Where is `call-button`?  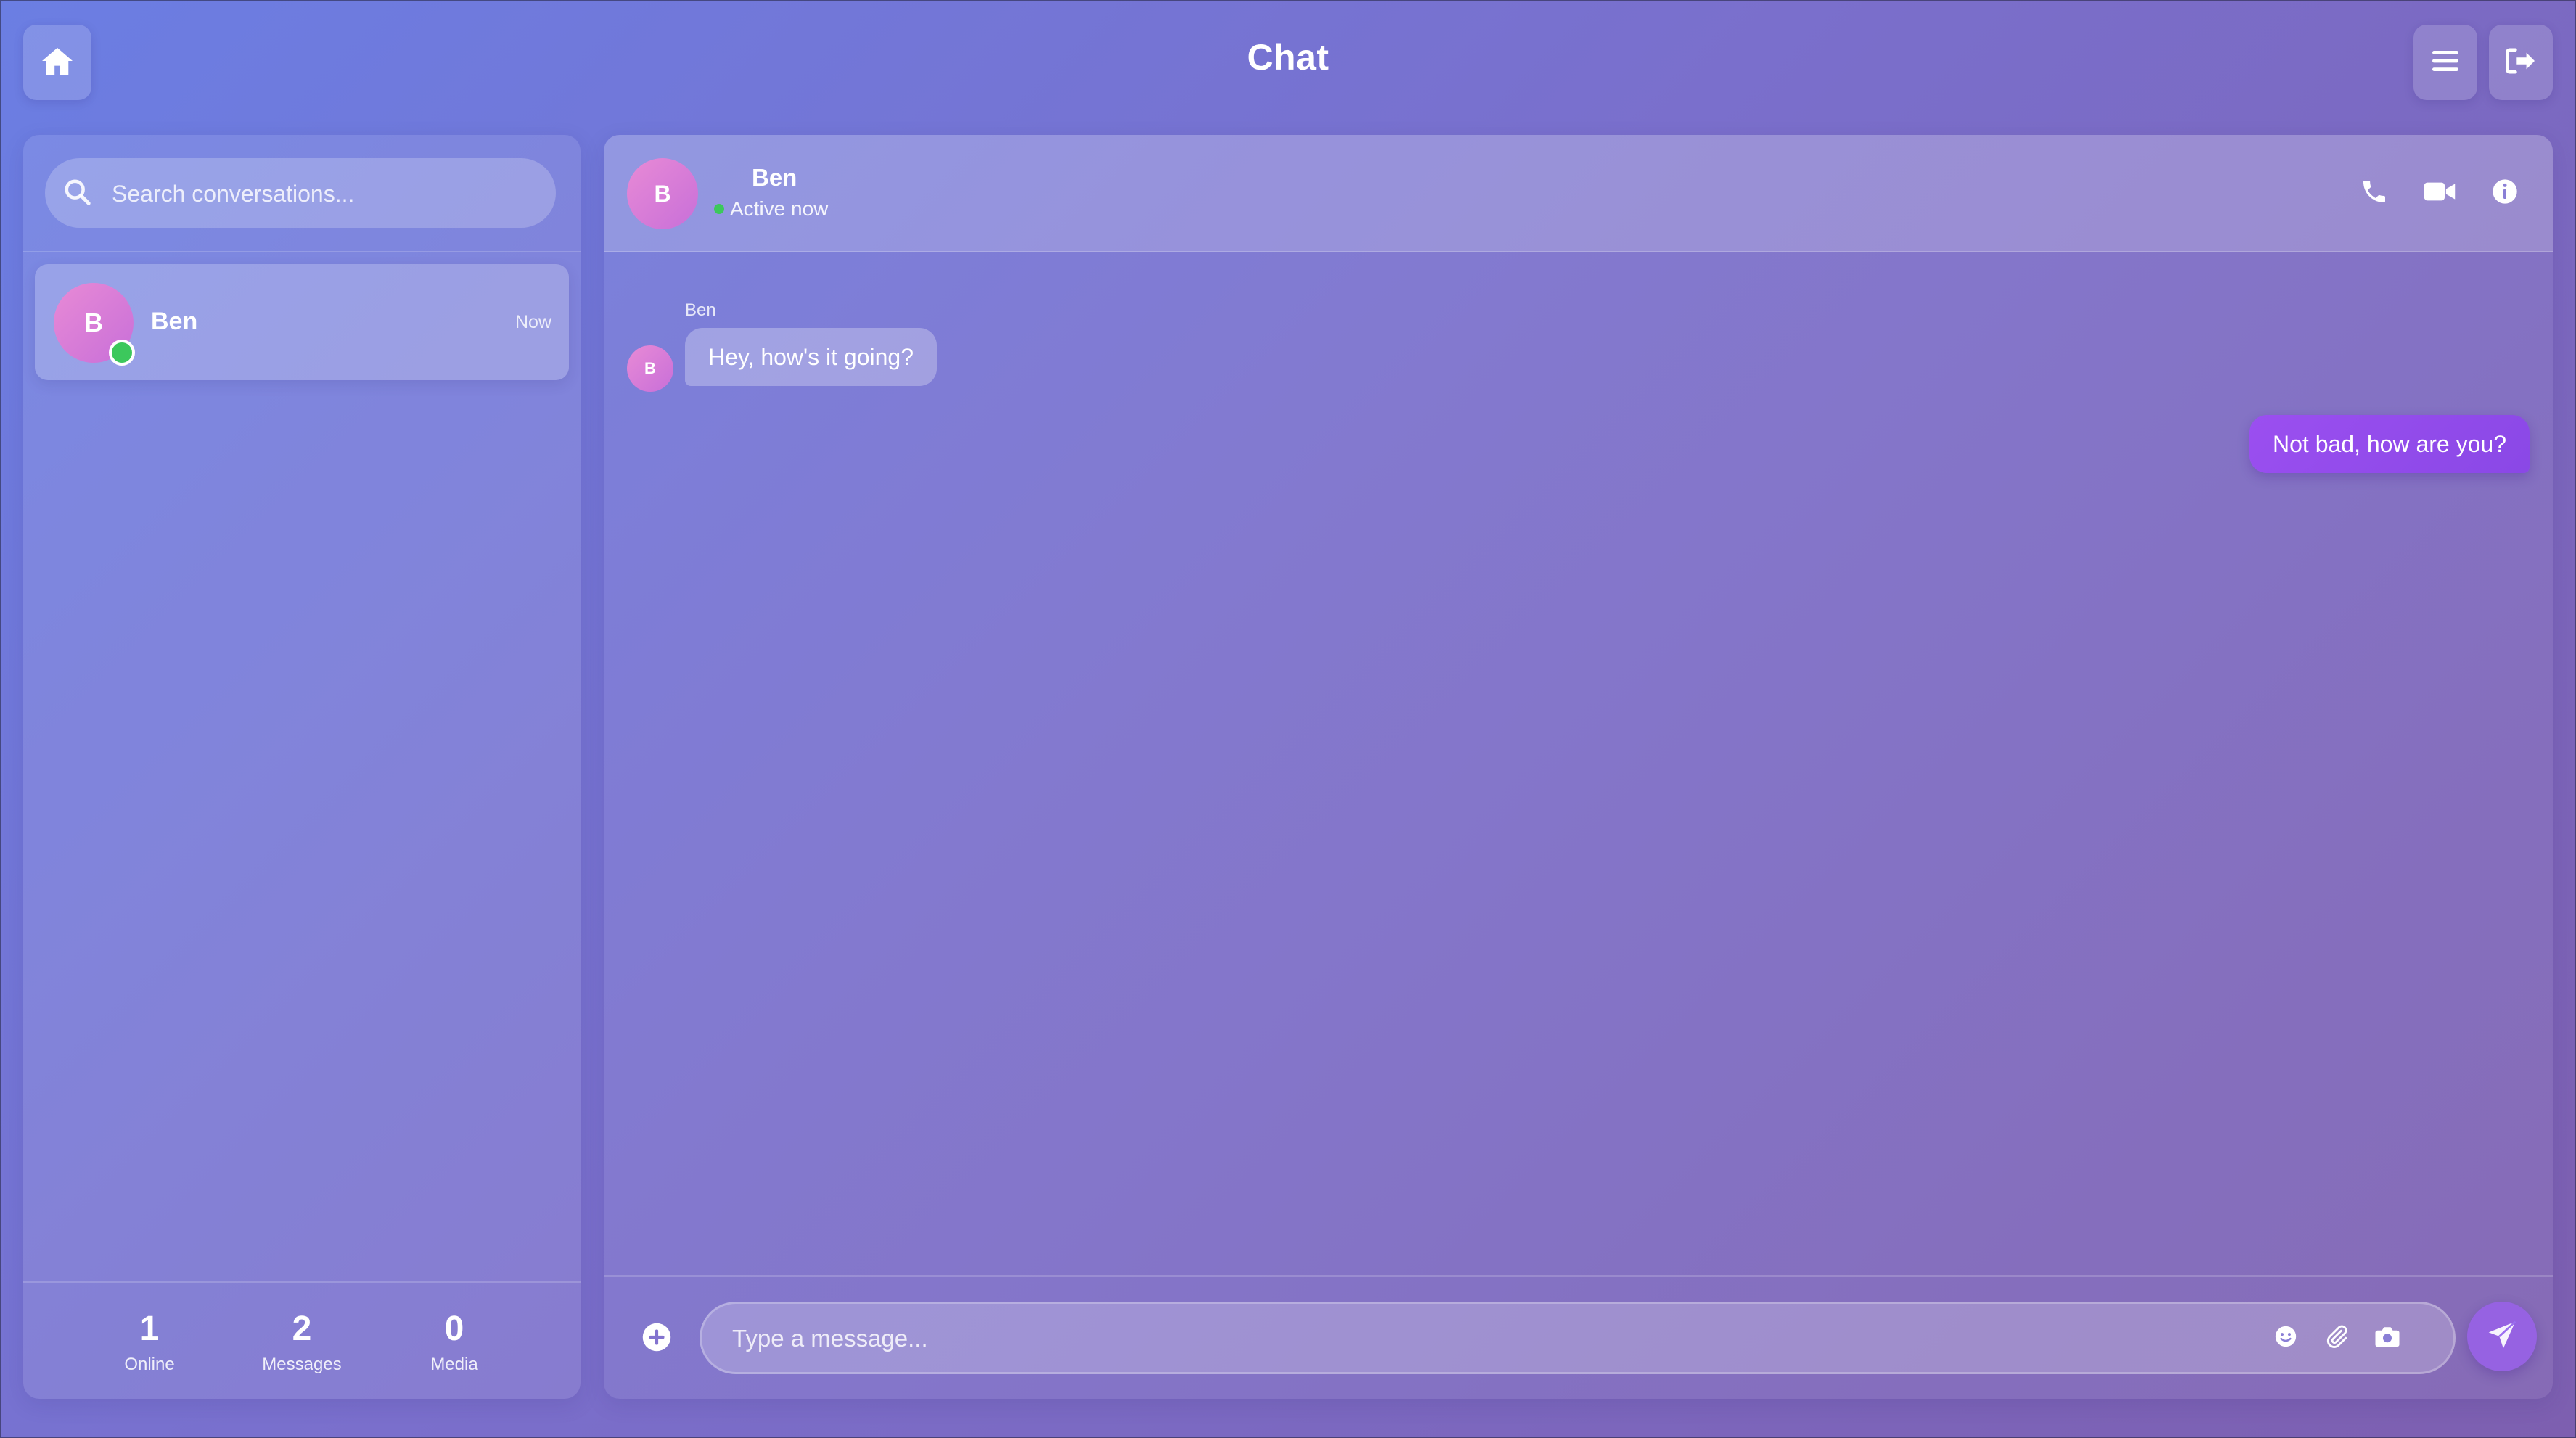 call-button is located at coordinates (2374, 193).